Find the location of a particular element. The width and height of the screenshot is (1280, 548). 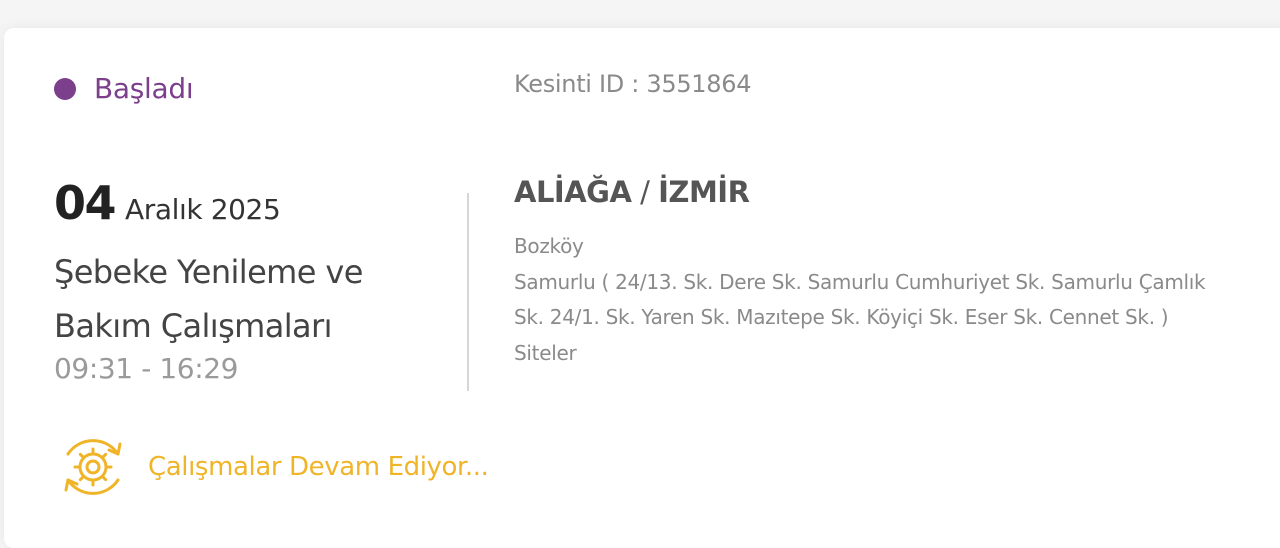

location-title: ALİAĞA / İZMİR is located at coordinates (632, 192).